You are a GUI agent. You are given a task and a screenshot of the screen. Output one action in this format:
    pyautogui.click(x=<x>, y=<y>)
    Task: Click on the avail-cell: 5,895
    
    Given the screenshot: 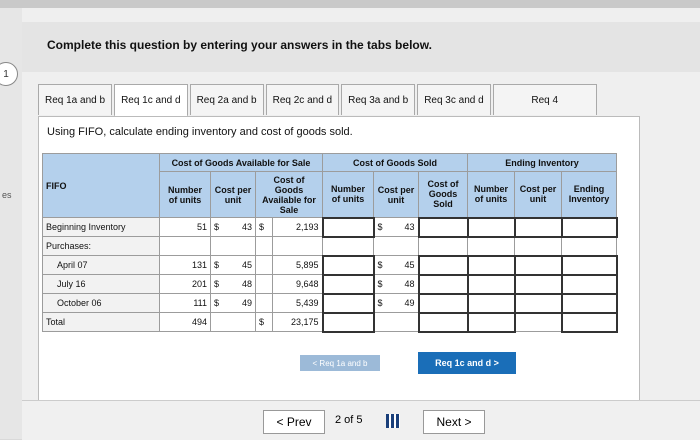 What is the action you would take?
    pyautogui.click(x=297, y=265)
    